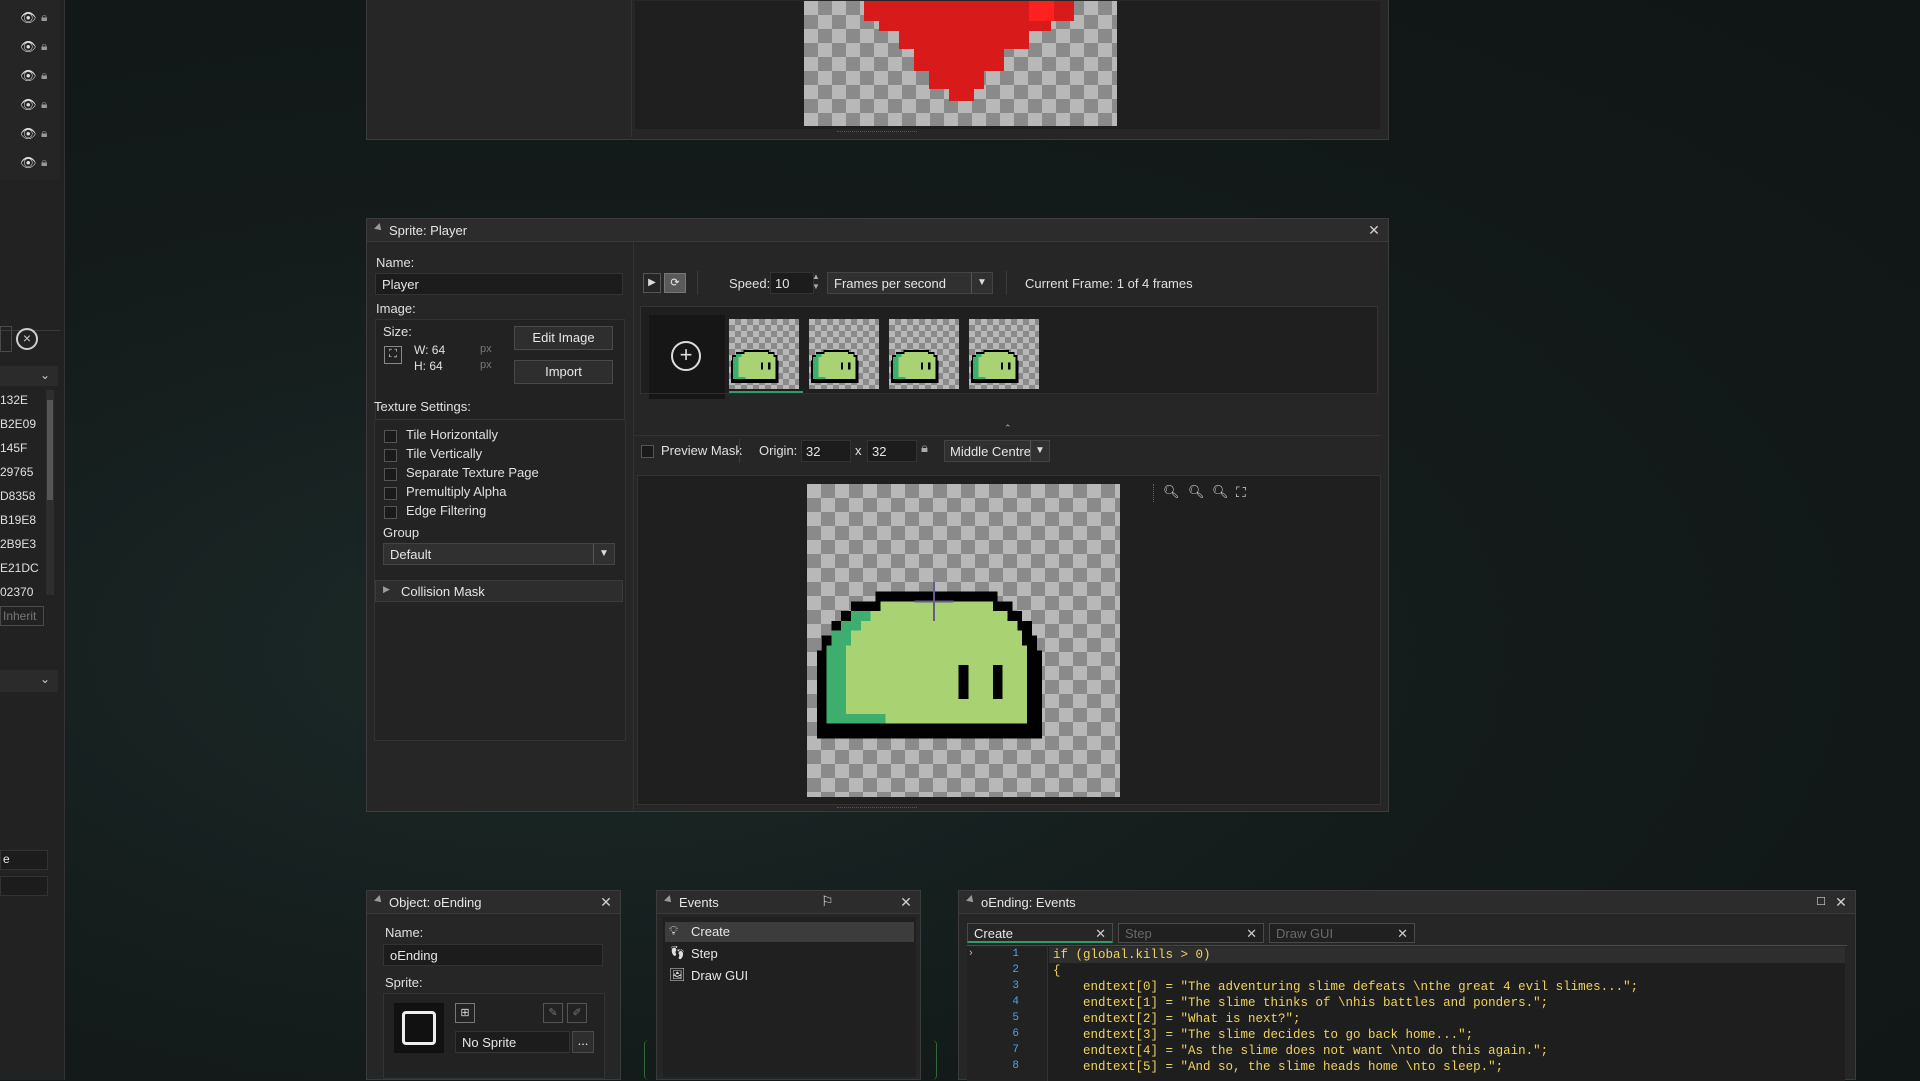 This screenshot has height=1081, width=1920. I want to click on origin-preset-value: Middle Centre, so click(990, 451).